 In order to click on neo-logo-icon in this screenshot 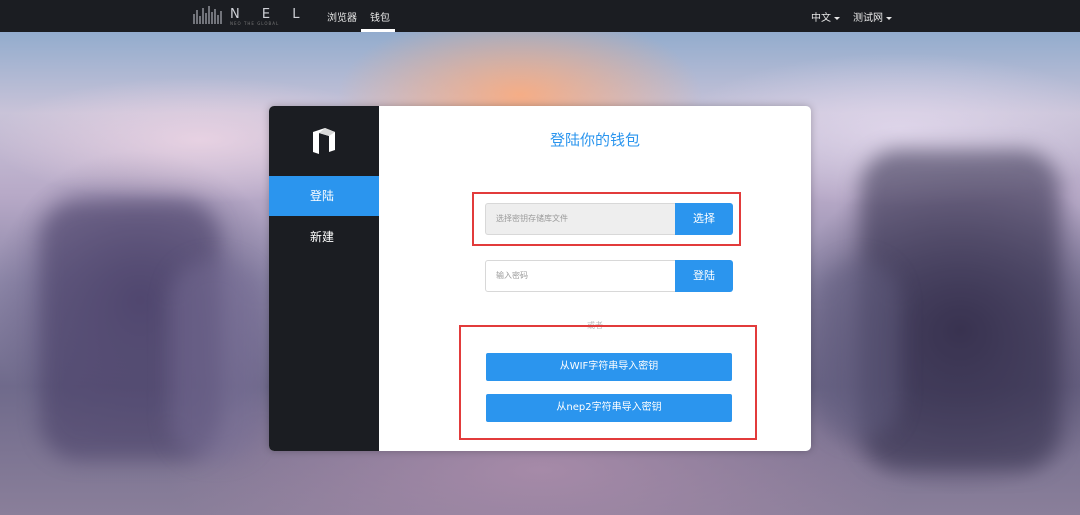, I will do `click(324, 141)`.